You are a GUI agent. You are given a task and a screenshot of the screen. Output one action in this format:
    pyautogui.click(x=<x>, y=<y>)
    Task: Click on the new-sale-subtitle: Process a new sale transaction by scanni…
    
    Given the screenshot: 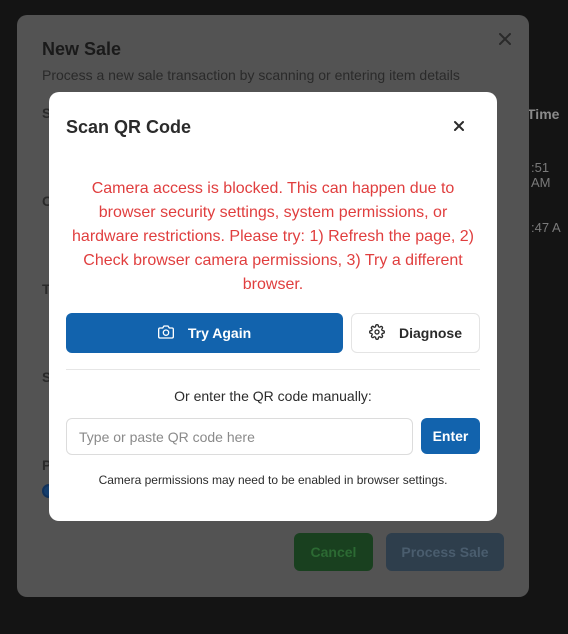 What is the action you would take?
    pyautogui.click(x=251, y=75)
    